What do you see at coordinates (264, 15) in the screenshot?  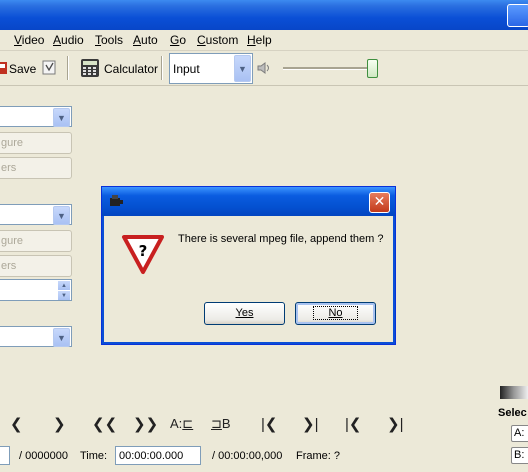 I see `app-titlebar` at bounding box center [264, 15].